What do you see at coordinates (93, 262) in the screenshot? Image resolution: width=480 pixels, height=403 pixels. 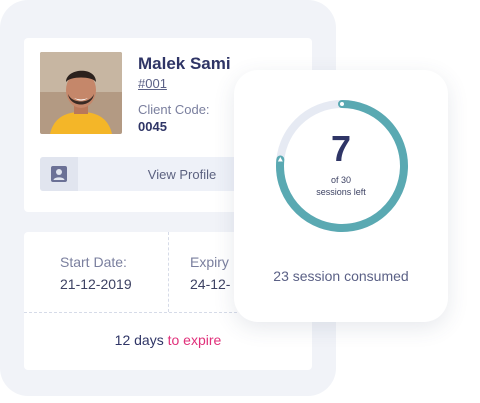 I see `start-date-label: Start Date:` at bounding box center [93, 262].